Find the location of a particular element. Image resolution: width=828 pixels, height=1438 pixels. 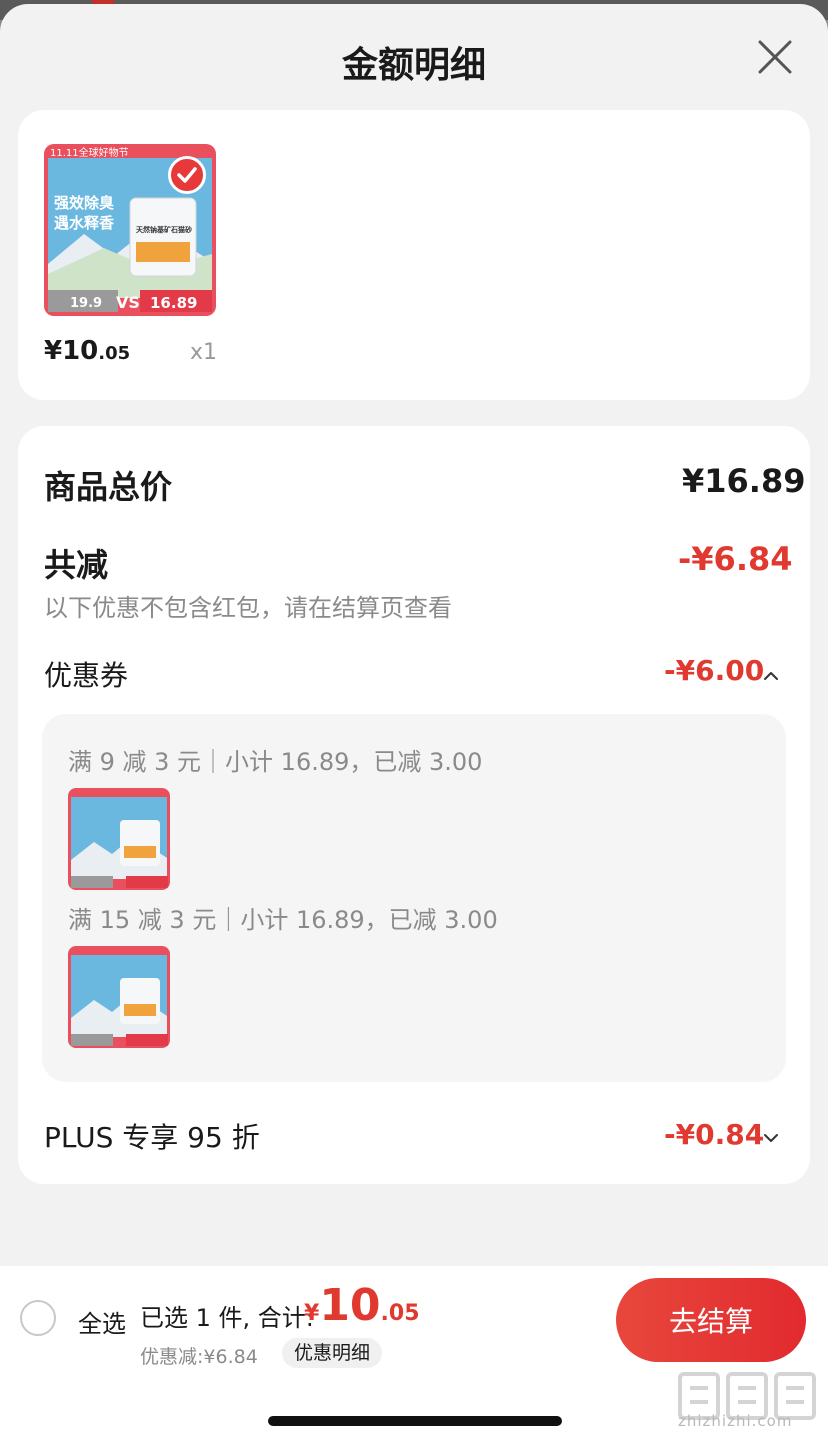

total-decimal: .05 is located at coordinates (400, 1313).